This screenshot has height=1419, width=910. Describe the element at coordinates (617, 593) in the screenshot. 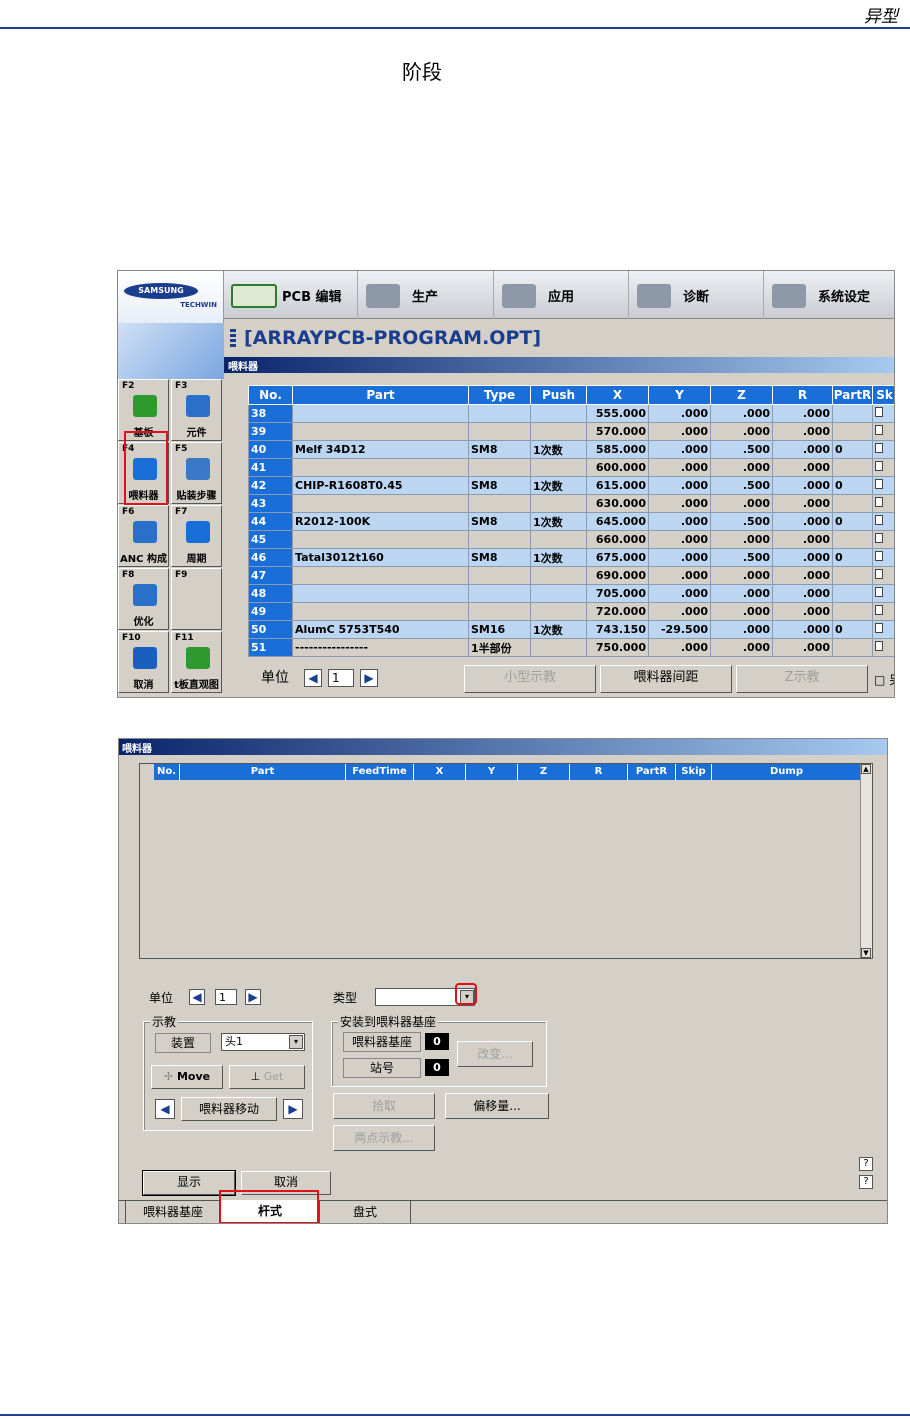

I see `table-cell: 705.000` at that location.